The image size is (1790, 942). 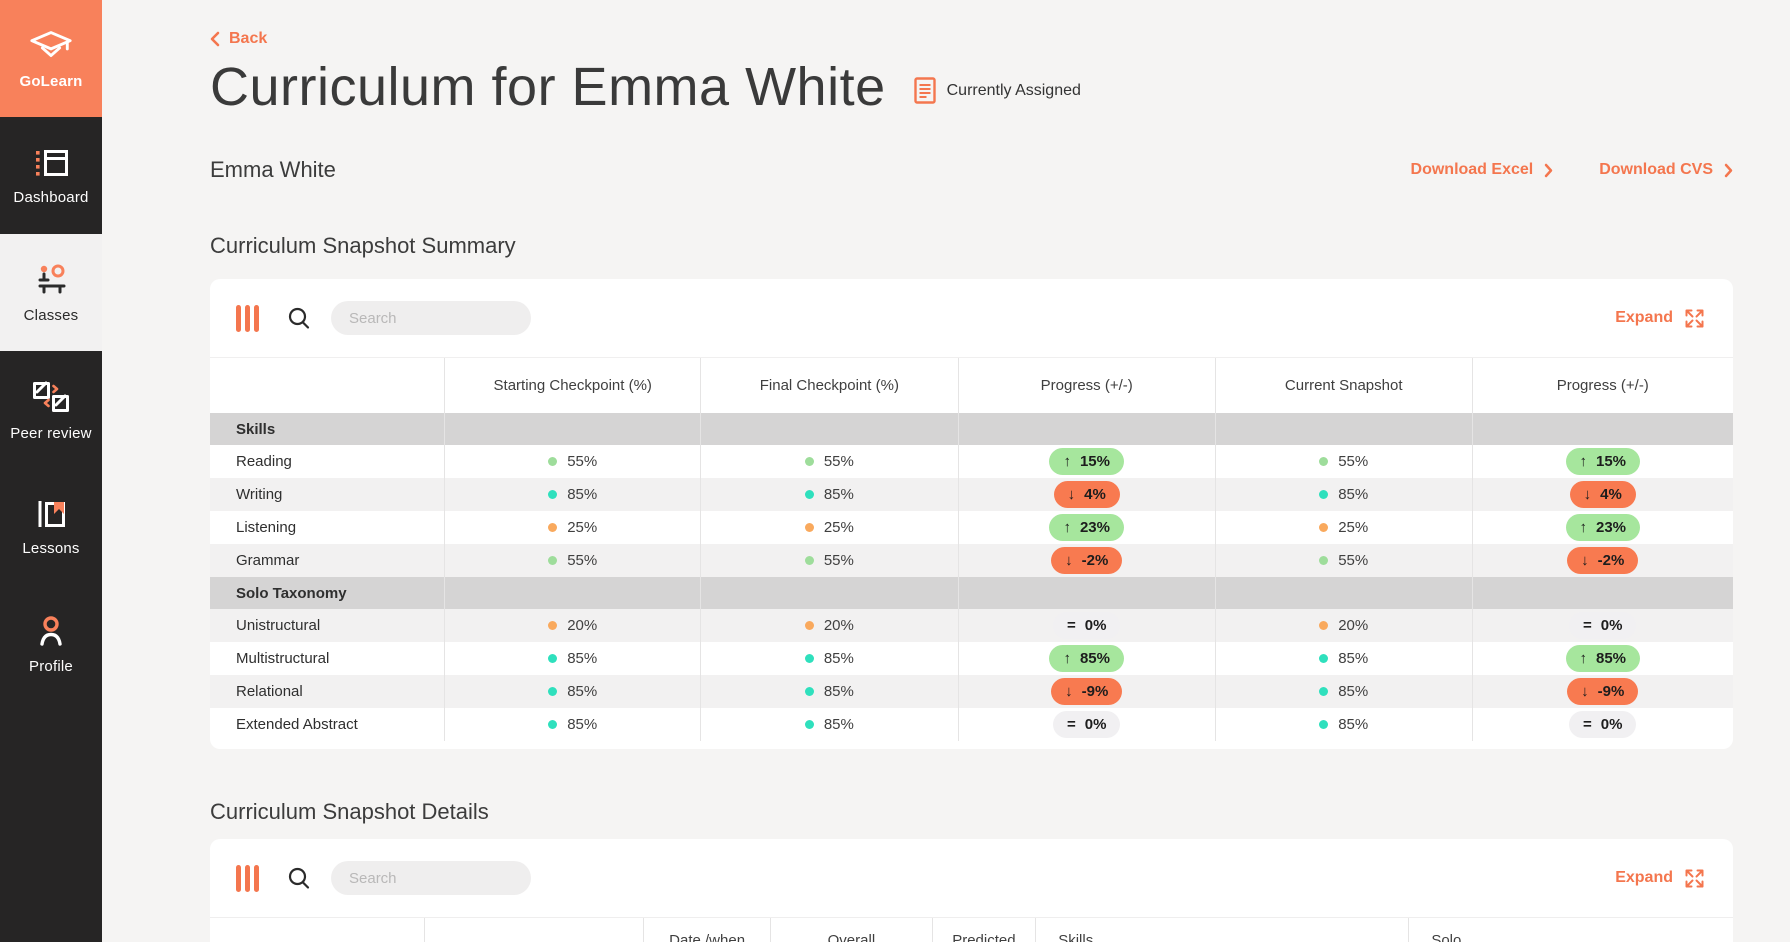 I want to click on sidebar-item-peer-review: Peer review, so click(x=51, y=409).